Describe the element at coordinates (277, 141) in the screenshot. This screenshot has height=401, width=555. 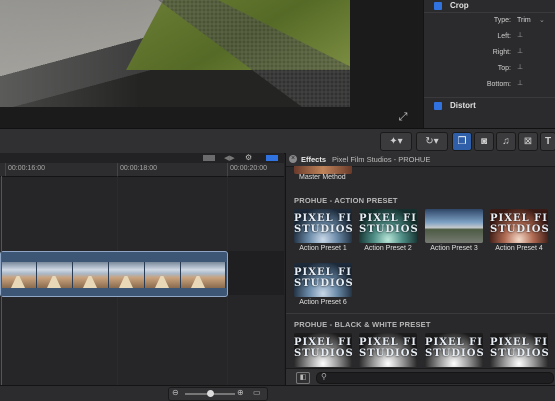
I see `toolbar: ✦▾ ↻▾ ❐ ◙ ♫ ⊠ T` at that location.